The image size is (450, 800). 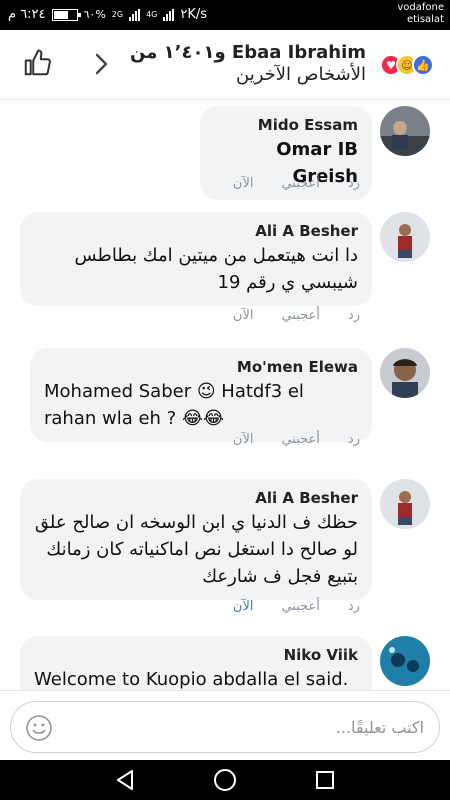 What do you see at coordinates (196, 655) in the screenshot?
I see `comment-author: Niko Viik` at bounding box center [196, 655].